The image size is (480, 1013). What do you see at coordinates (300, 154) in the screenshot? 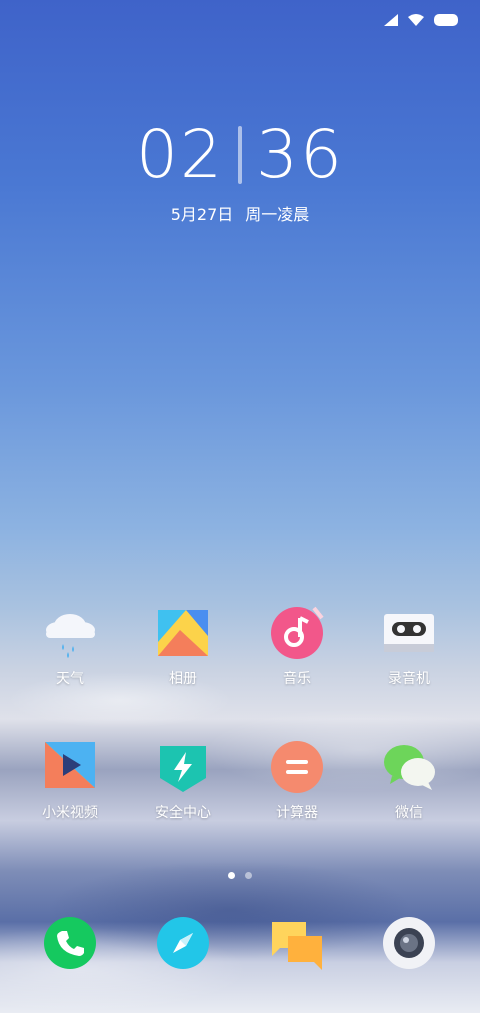
I see `clock-minutes: 36` at bounding box center [300, 154].